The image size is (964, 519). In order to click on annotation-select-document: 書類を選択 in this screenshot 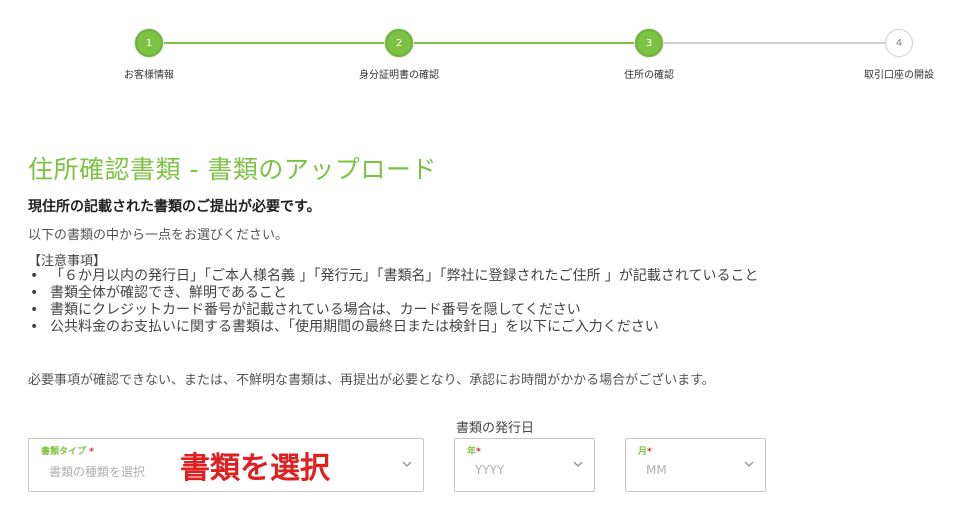, I will do `click(255, 468)`.